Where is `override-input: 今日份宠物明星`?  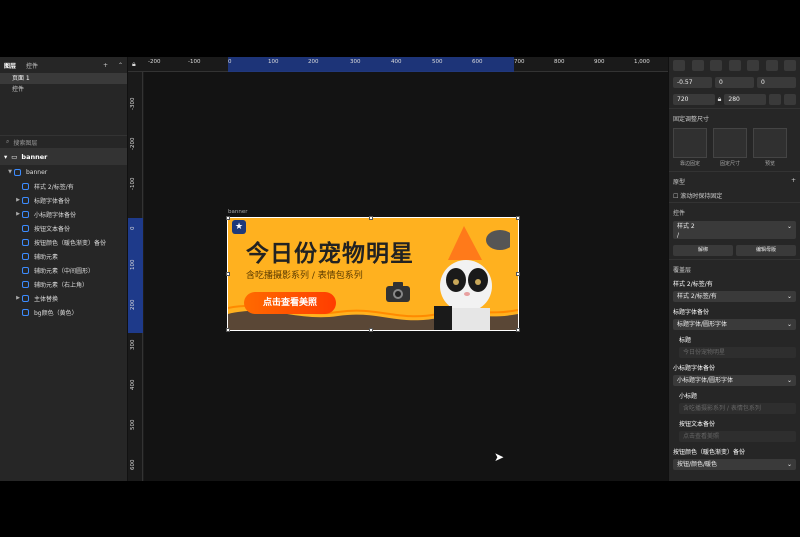
override-input: 今日份宠物明星 is located at coordinates (737, 352).